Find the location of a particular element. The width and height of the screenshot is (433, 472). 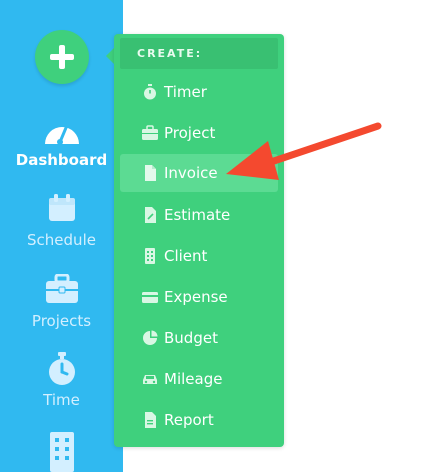

menu-item-label: Project is located at coordinates (190, 133).